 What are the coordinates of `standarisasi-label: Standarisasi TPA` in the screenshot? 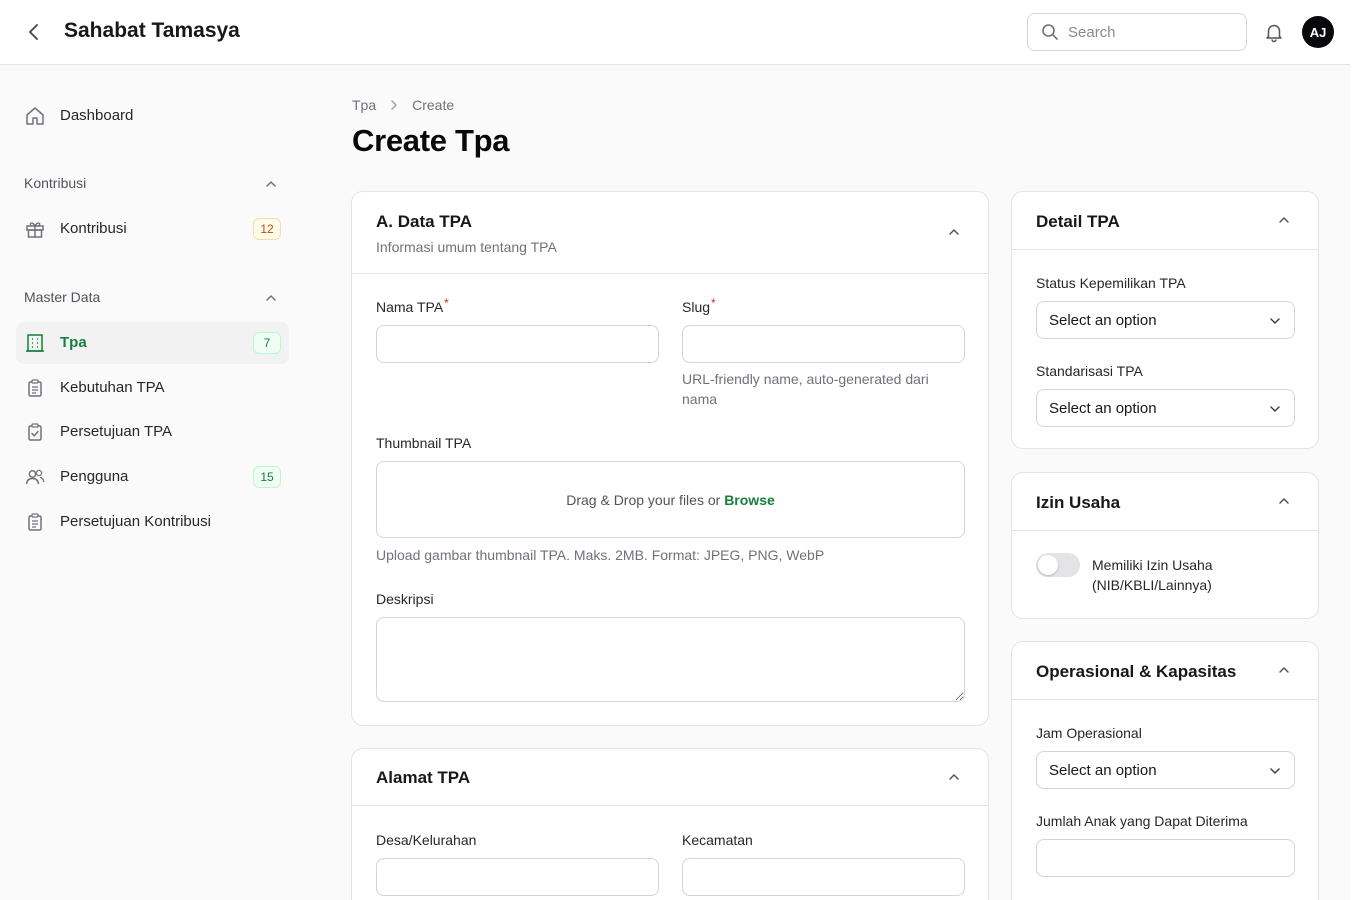 It's located at (1089, 371).